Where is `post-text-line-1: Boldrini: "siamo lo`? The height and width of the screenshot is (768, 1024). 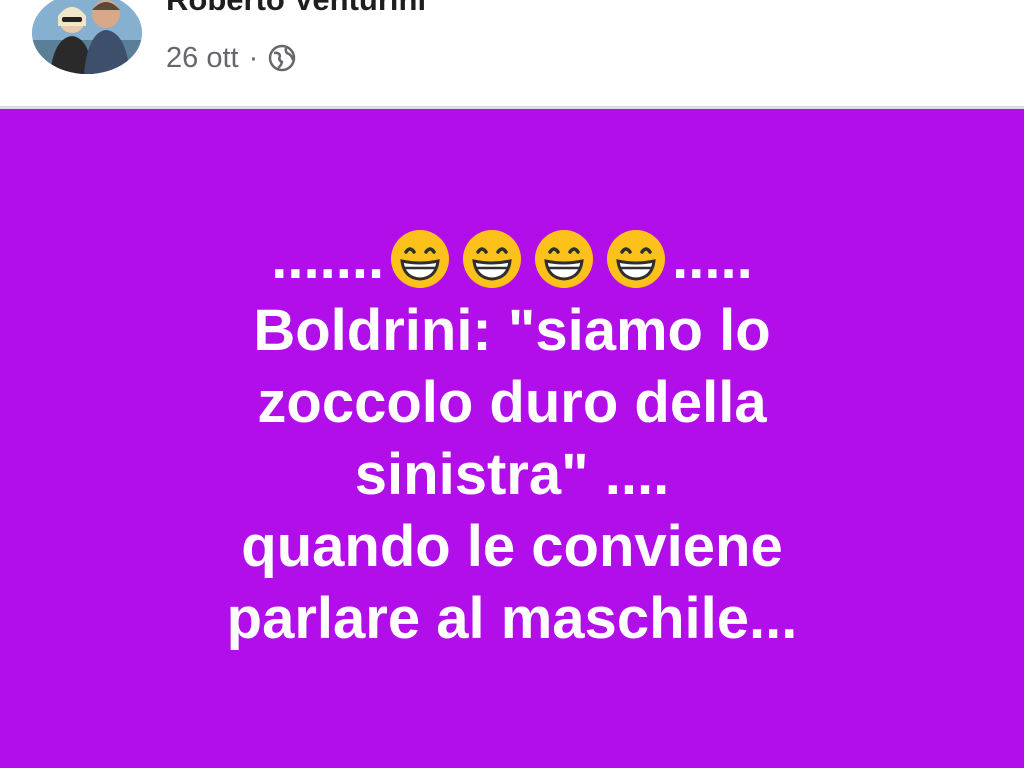
post-text-line-1: Boldrini: "siamo lo is located at coordinates (512, 330).